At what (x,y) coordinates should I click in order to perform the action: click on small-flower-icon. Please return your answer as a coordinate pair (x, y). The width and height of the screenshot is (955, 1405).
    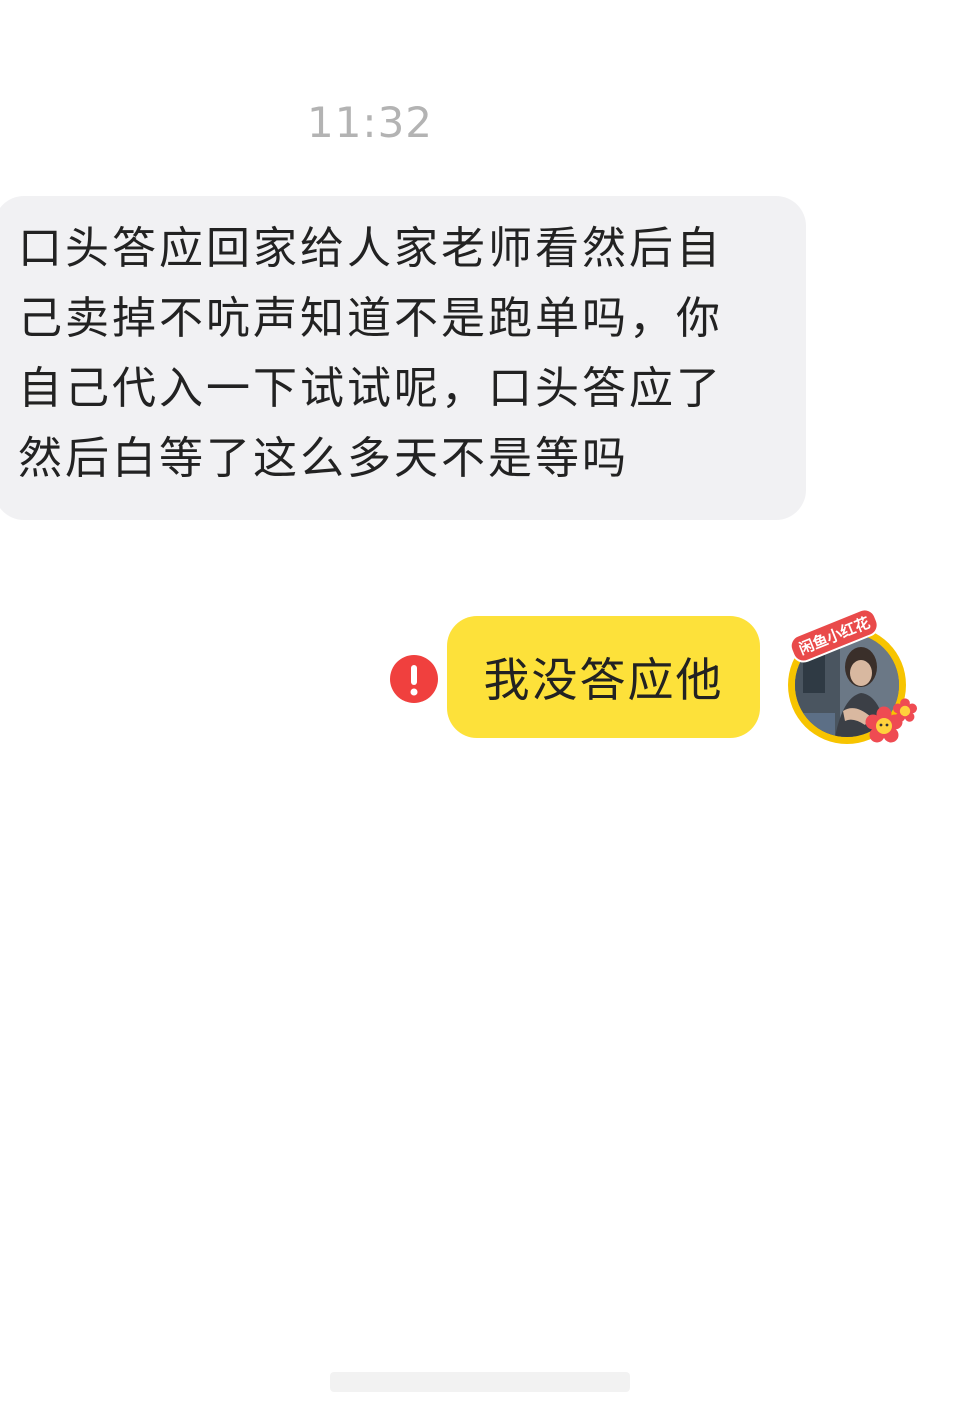
    Looking at the image, I should click on (905, 710).